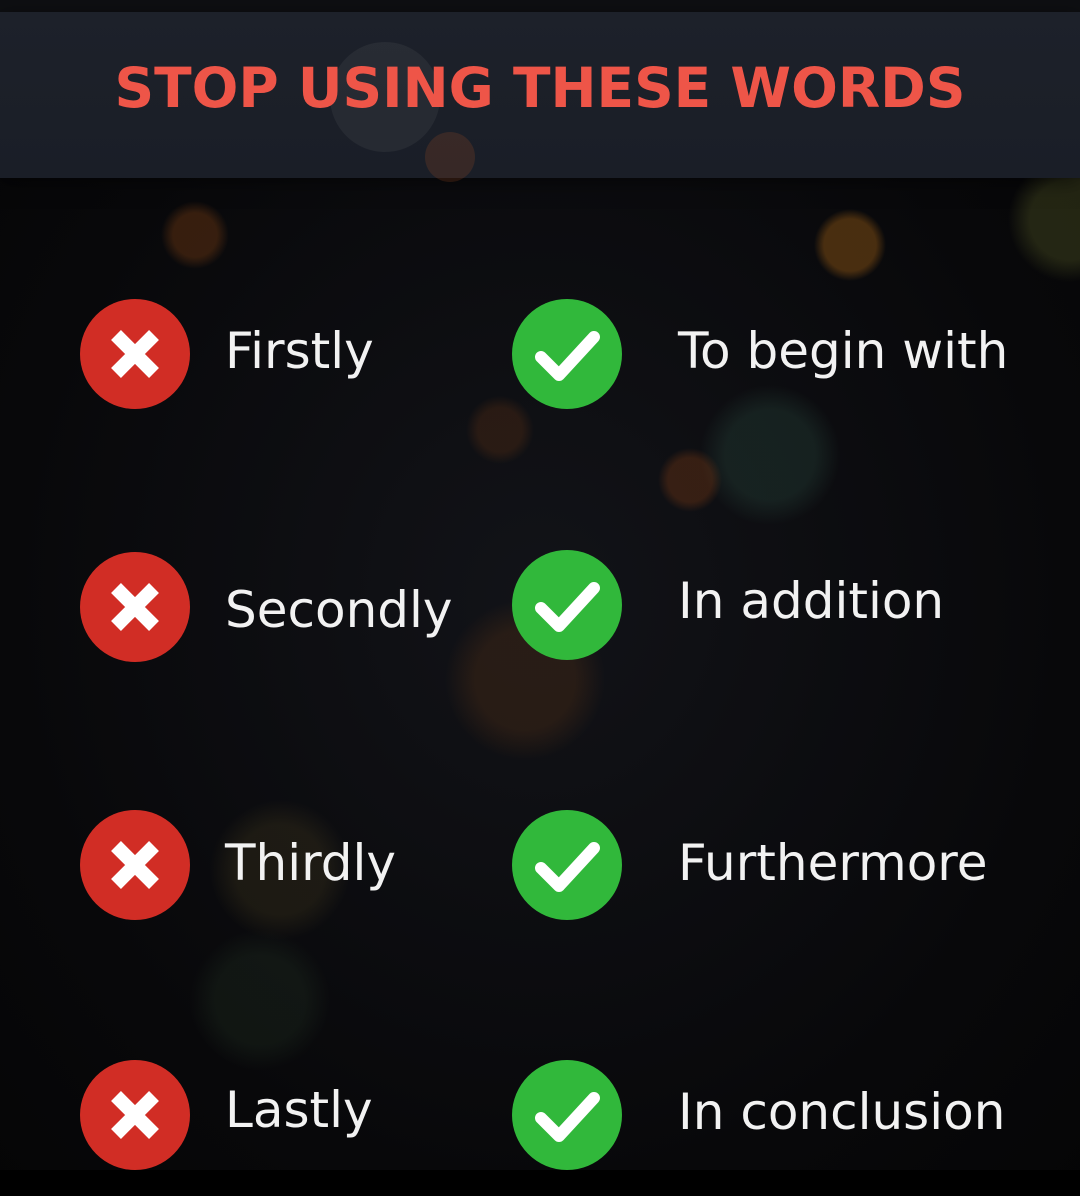  I want to click on avoid-word: Thirdly, so click(311, 863).